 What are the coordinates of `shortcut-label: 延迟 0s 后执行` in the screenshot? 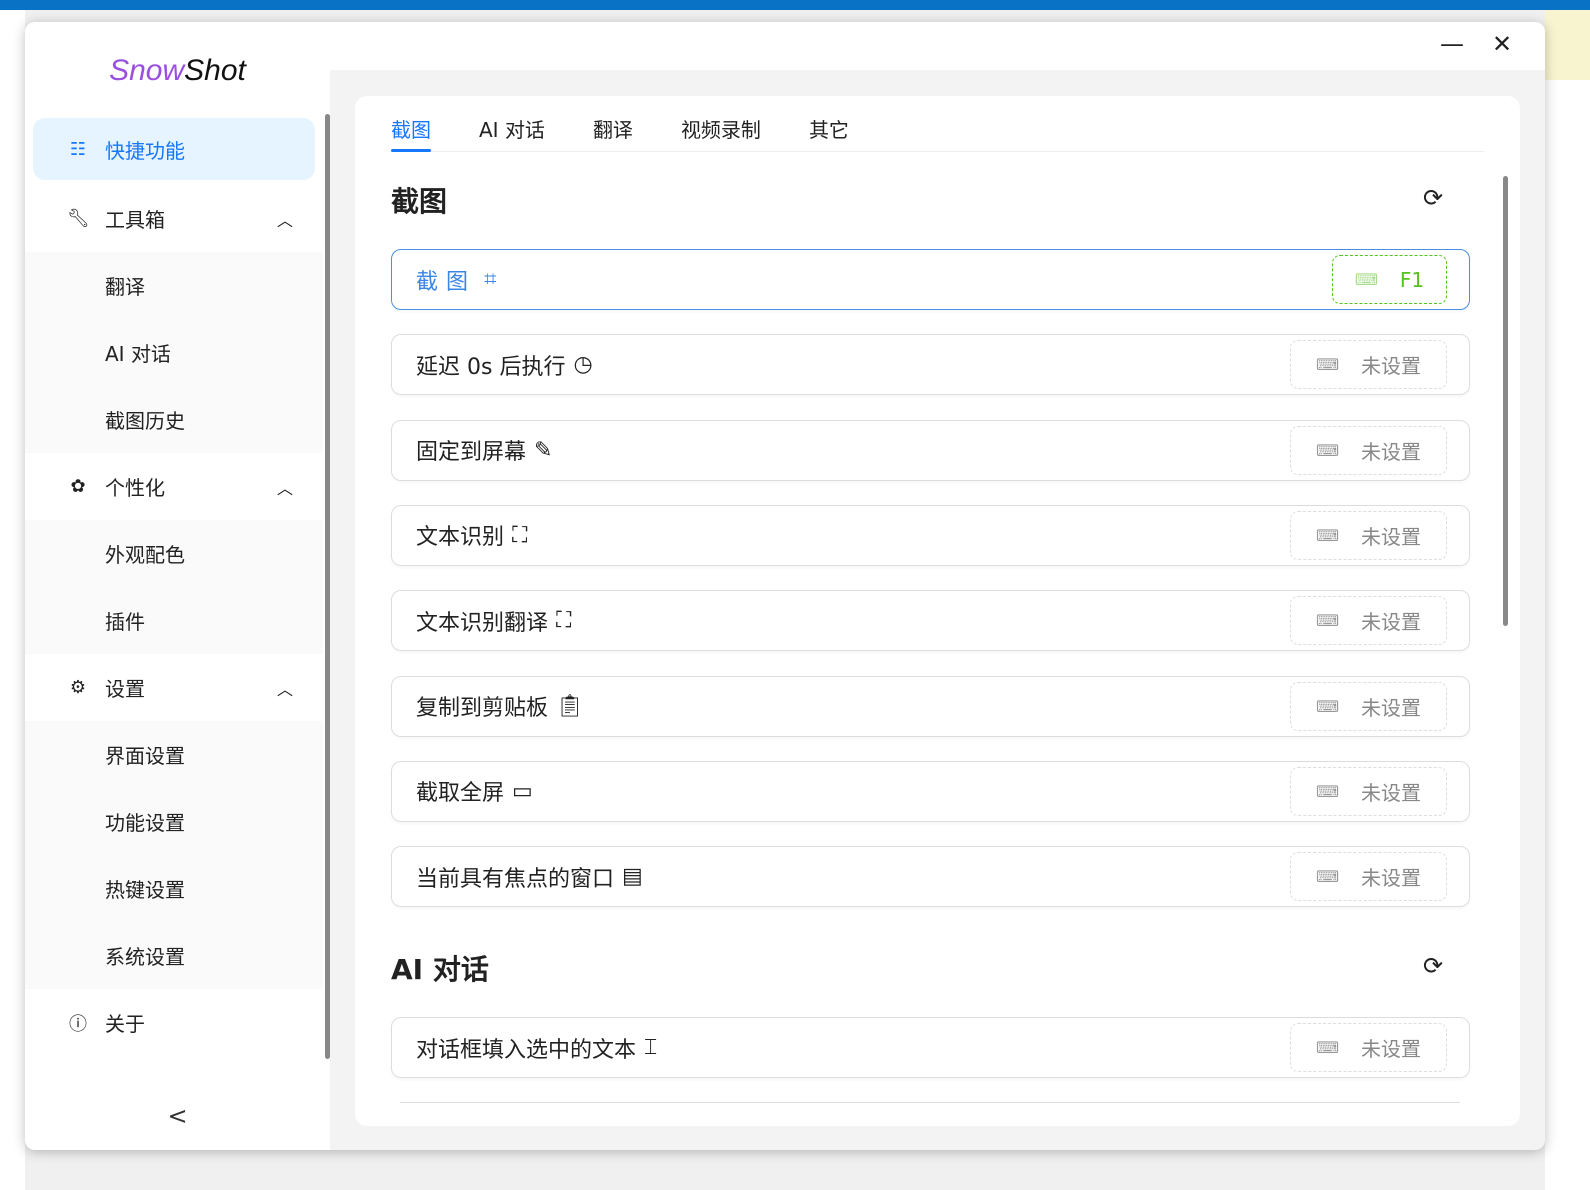 It's located at (491, 367).